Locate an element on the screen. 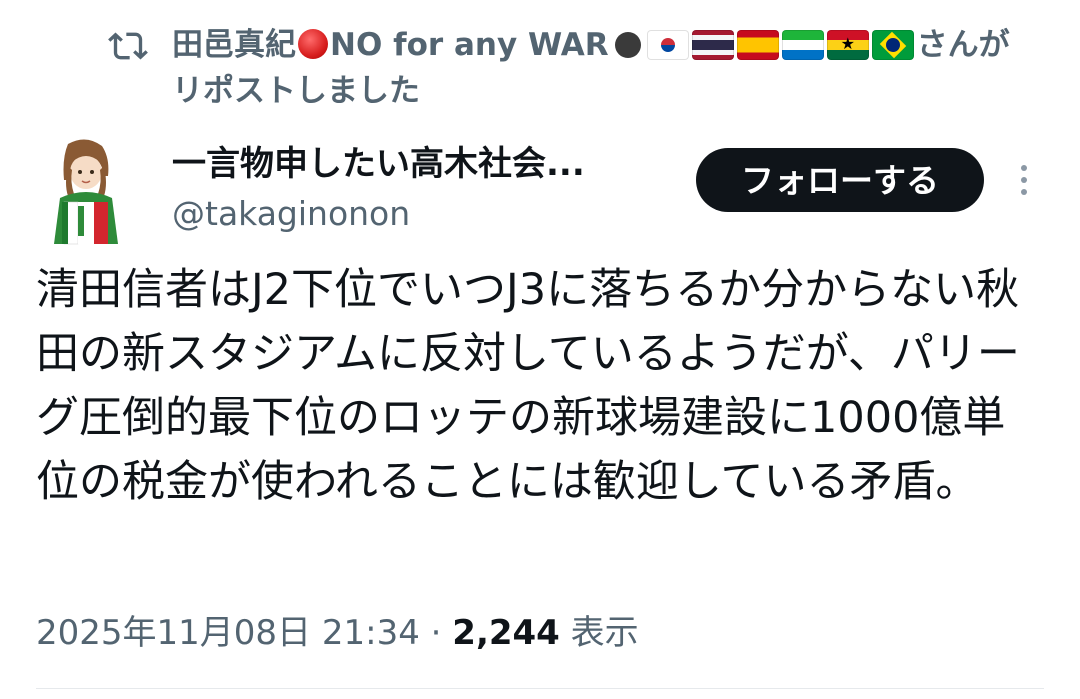 This screenshot has height=699, width=1080. tweet-meta: 2025年11月08日 21:34 · 2,244 表示 is located at coordinates (337, 633).